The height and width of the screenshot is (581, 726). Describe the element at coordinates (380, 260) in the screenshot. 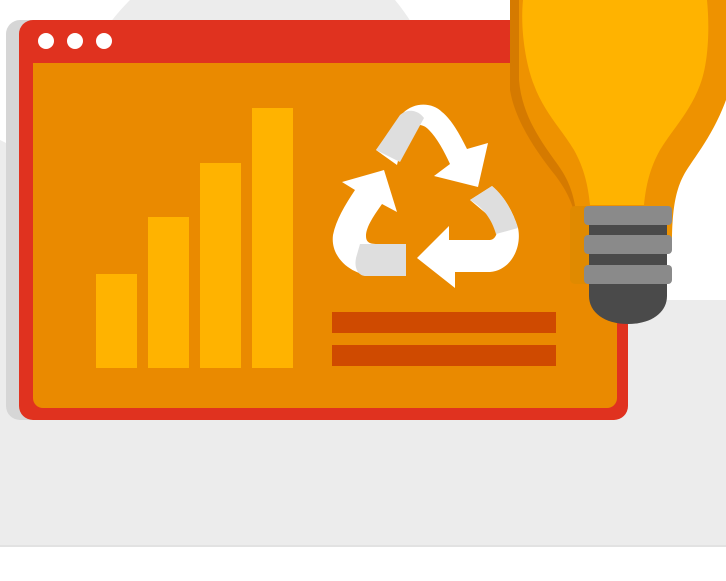

I see `recycle-arrow-left-shade` at that location.